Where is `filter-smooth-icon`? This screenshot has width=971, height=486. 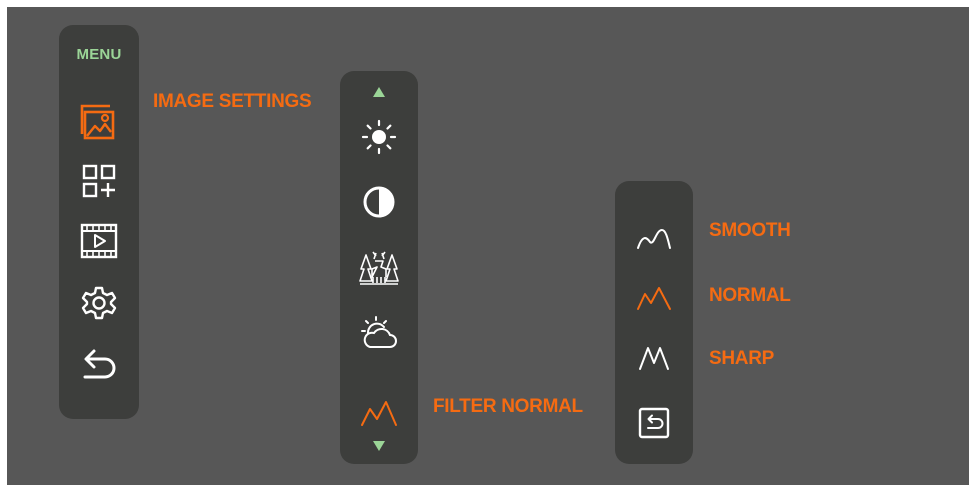 filter-smooth-icon is located at coordinates (654, 238).